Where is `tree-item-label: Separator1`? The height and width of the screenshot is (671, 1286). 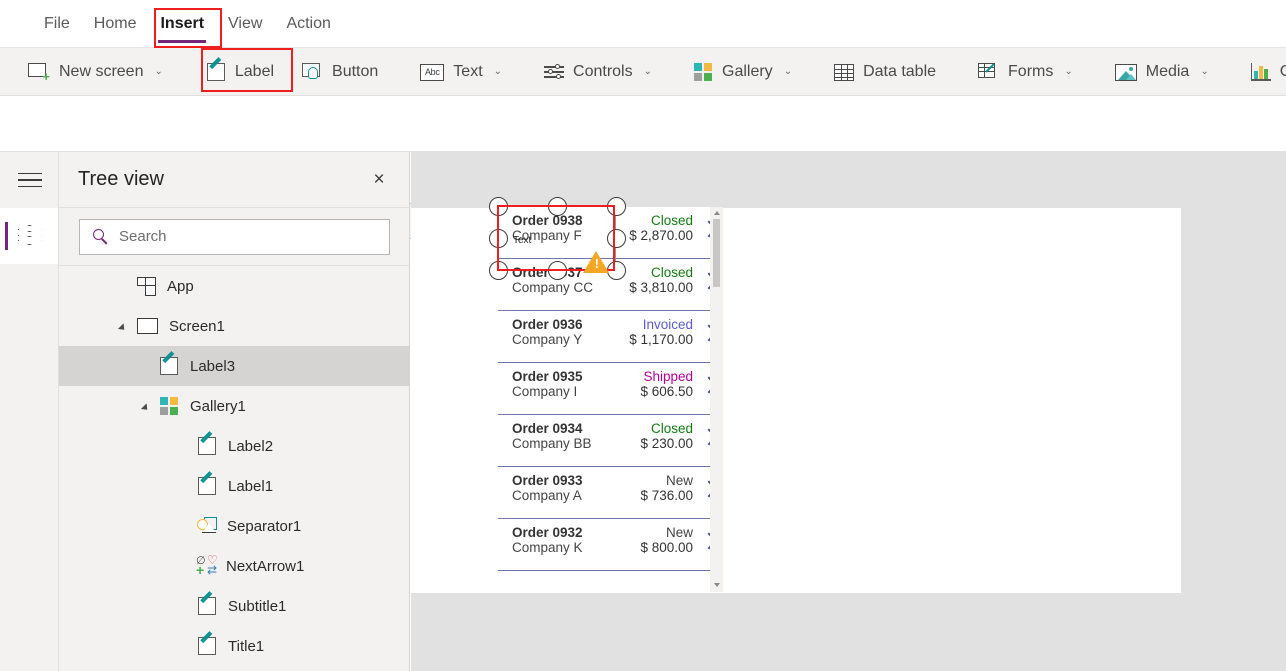
tree-item-label: Separator1 is located at coordinates (264, 526).